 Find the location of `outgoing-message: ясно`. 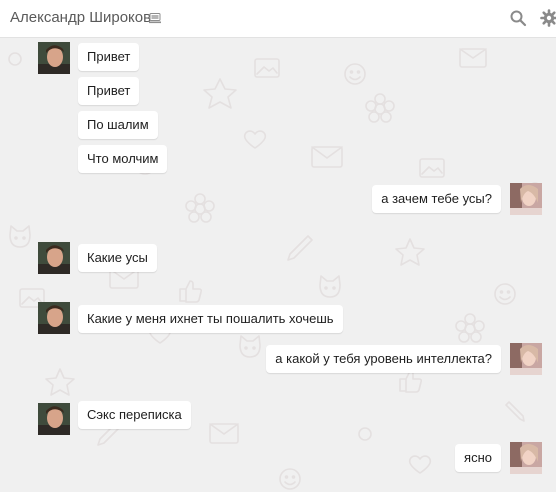

outgoing-message: ясно is located at coordinates (478, 458).